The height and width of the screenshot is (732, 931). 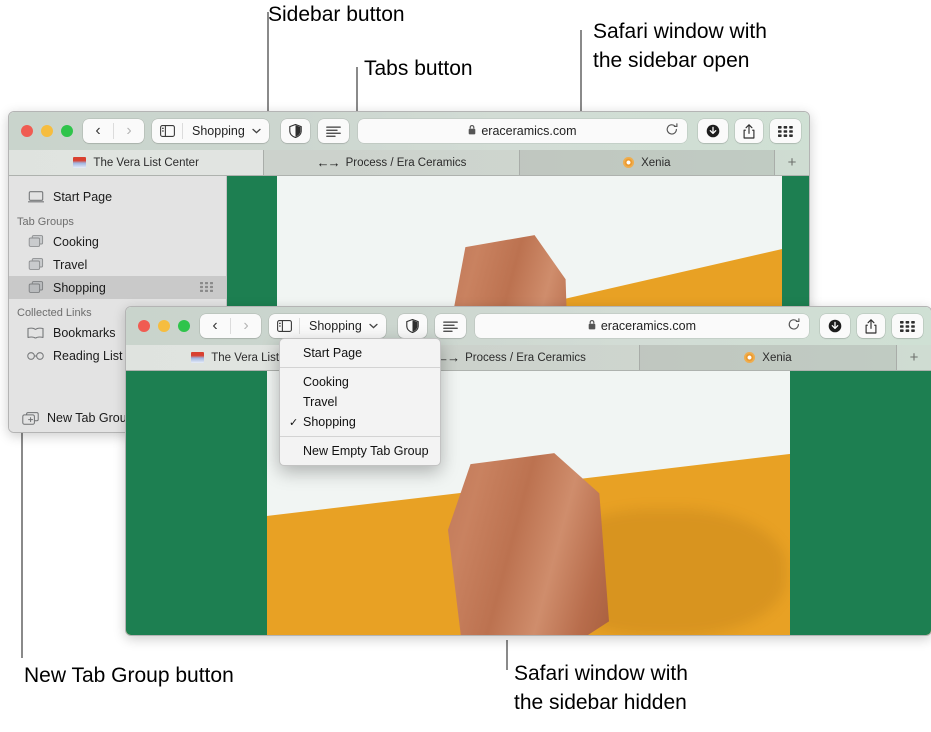 I want to click on menu-item-cooking: Cooking, so click(x=360, y=382).